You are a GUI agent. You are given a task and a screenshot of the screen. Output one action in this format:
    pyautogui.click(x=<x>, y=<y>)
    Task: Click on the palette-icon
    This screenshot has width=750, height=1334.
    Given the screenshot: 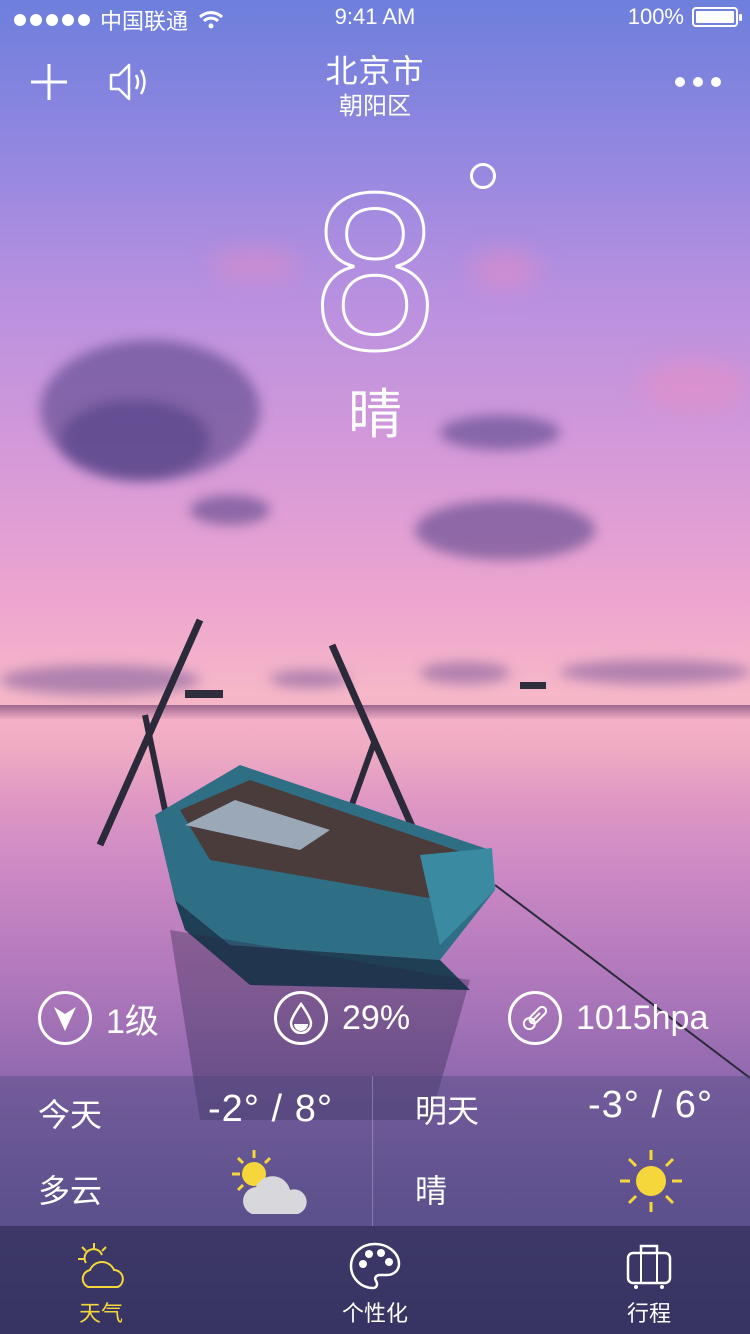 What is the action you would take?
    pyautogui.click(x=375, y=1266)
    